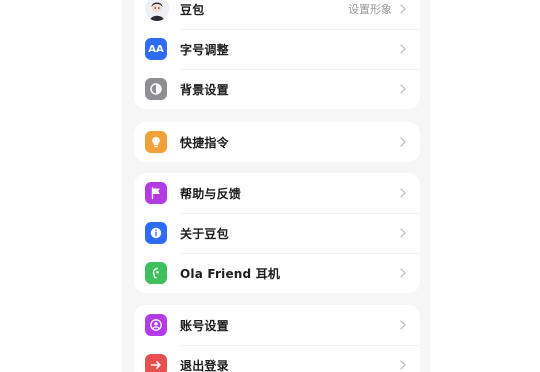  Describe the element at coordinates (204, 49) in the screenshot. I see `font-size-label: 字号调整` at that location.